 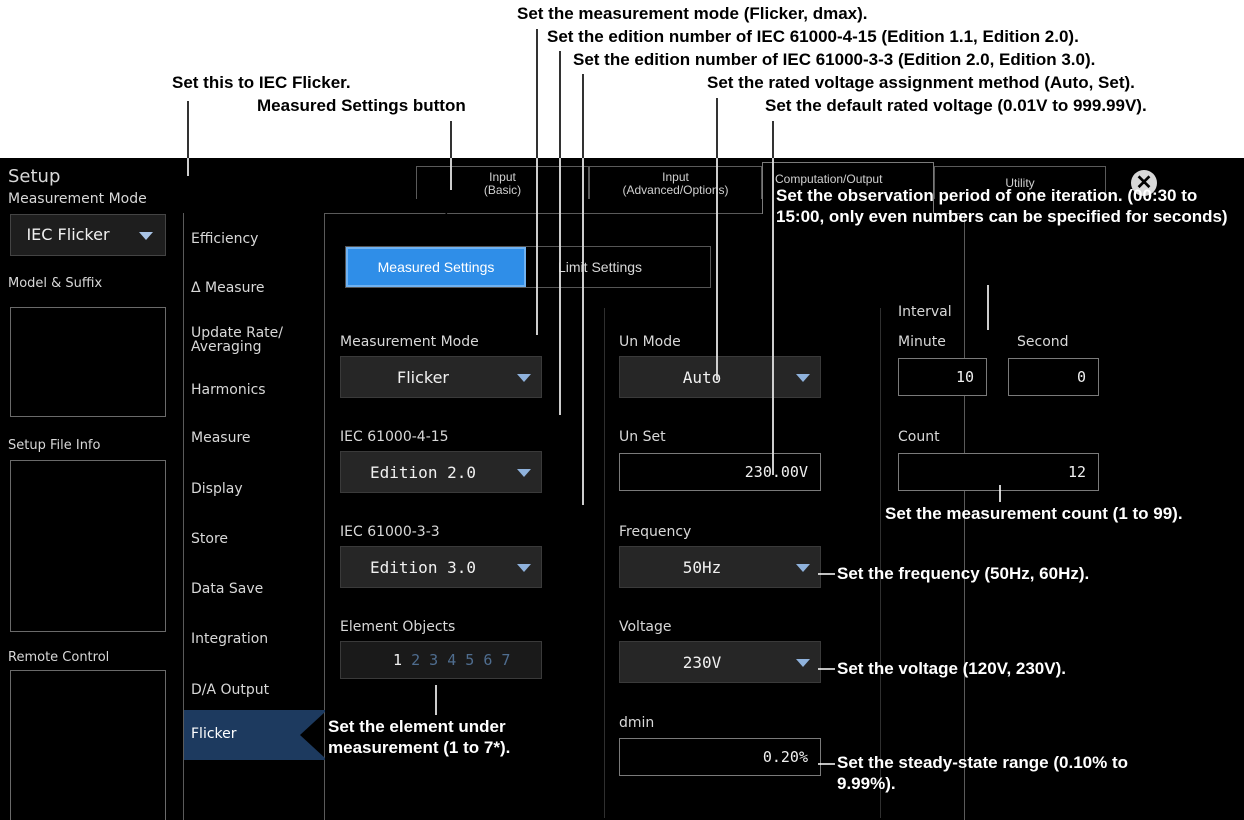 What do you see at coordinates (942, 377) in the screenshot?
I see `minute-input: 10` at bounding box center [942, 377].